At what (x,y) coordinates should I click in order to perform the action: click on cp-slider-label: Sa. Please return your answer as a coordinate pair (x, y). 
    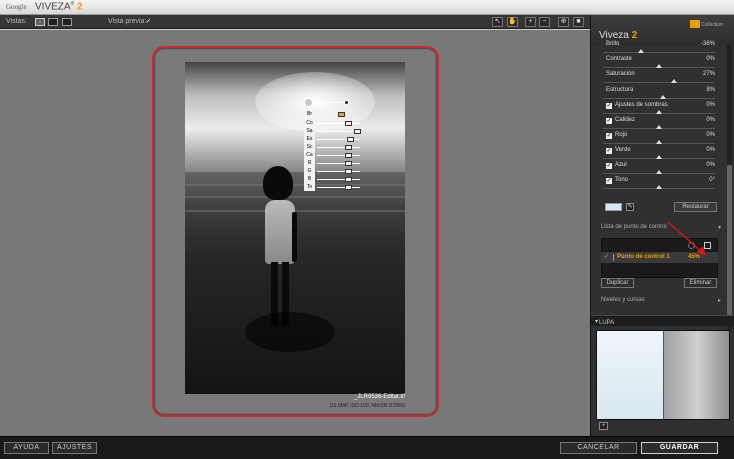
    Looking at the image, I should click on (309, 131).